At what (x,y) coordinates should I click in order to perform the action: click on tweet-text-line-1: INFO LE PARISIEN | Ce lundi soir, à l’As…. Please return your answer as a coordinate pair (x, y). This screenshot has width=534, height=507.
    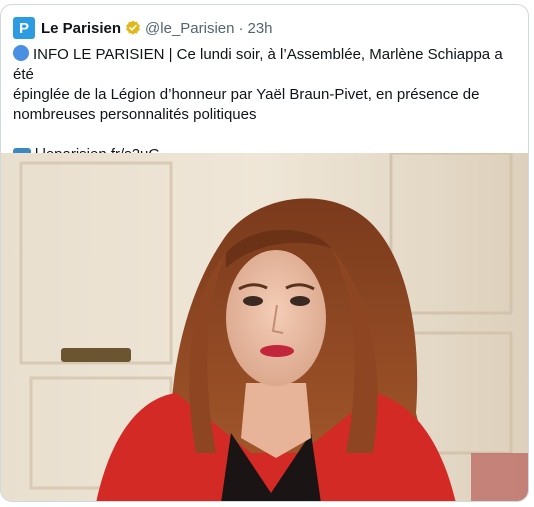
    Looking at the image, I should click on (258, 64).